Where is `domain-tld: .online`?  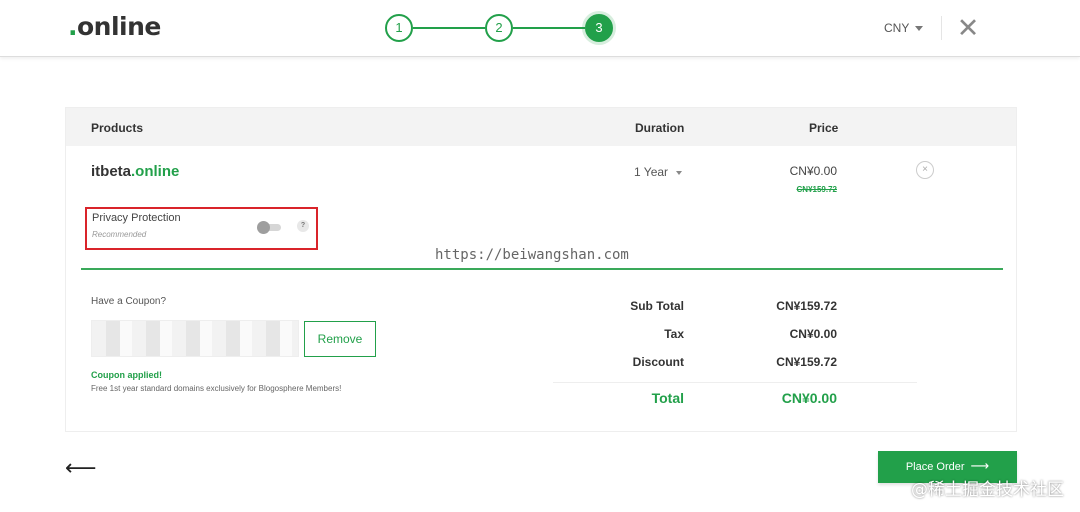 domain-tld: .online is located at coordinates (155, 171).